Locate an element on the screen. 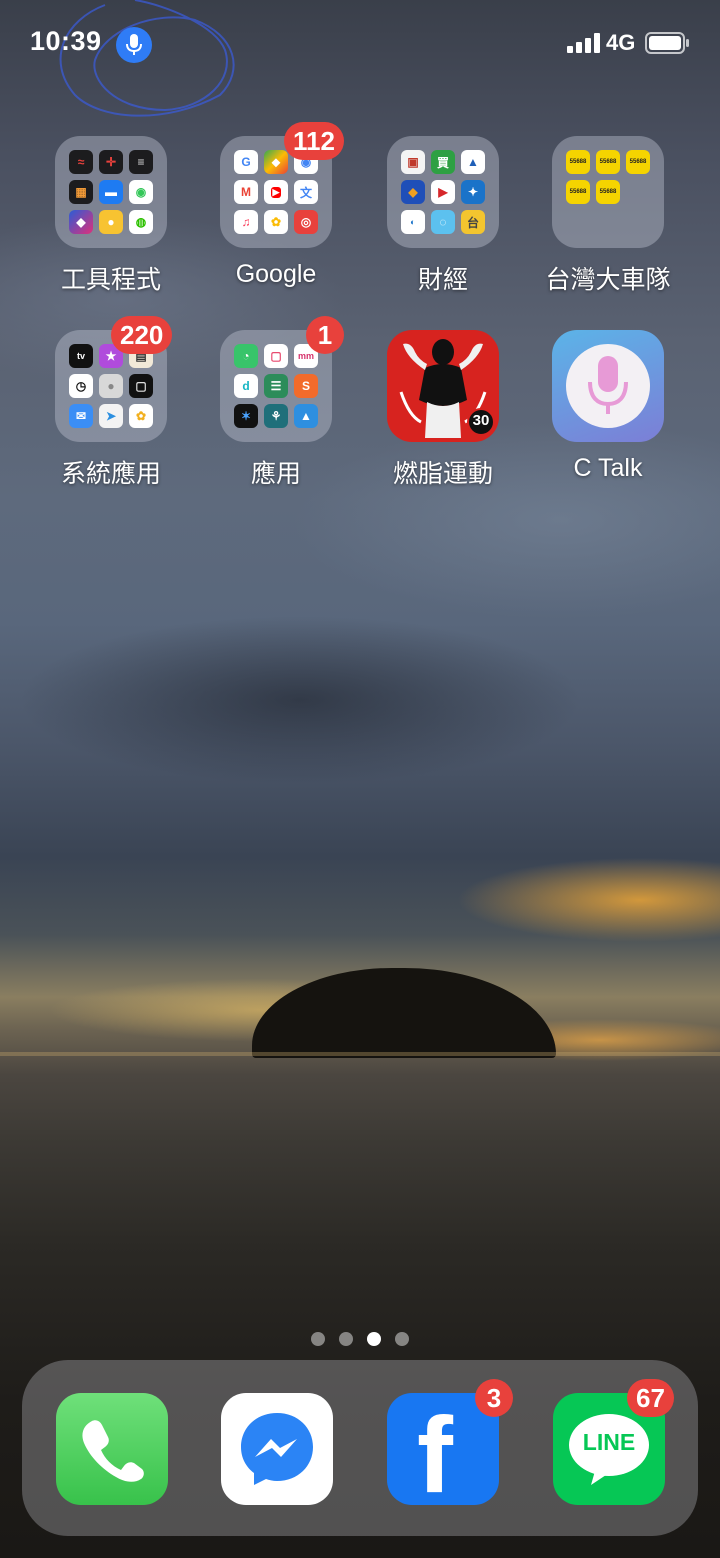 This screenshot has height=1558, width=720. watch-icon: ▢ is located at coordinates (141, 386).